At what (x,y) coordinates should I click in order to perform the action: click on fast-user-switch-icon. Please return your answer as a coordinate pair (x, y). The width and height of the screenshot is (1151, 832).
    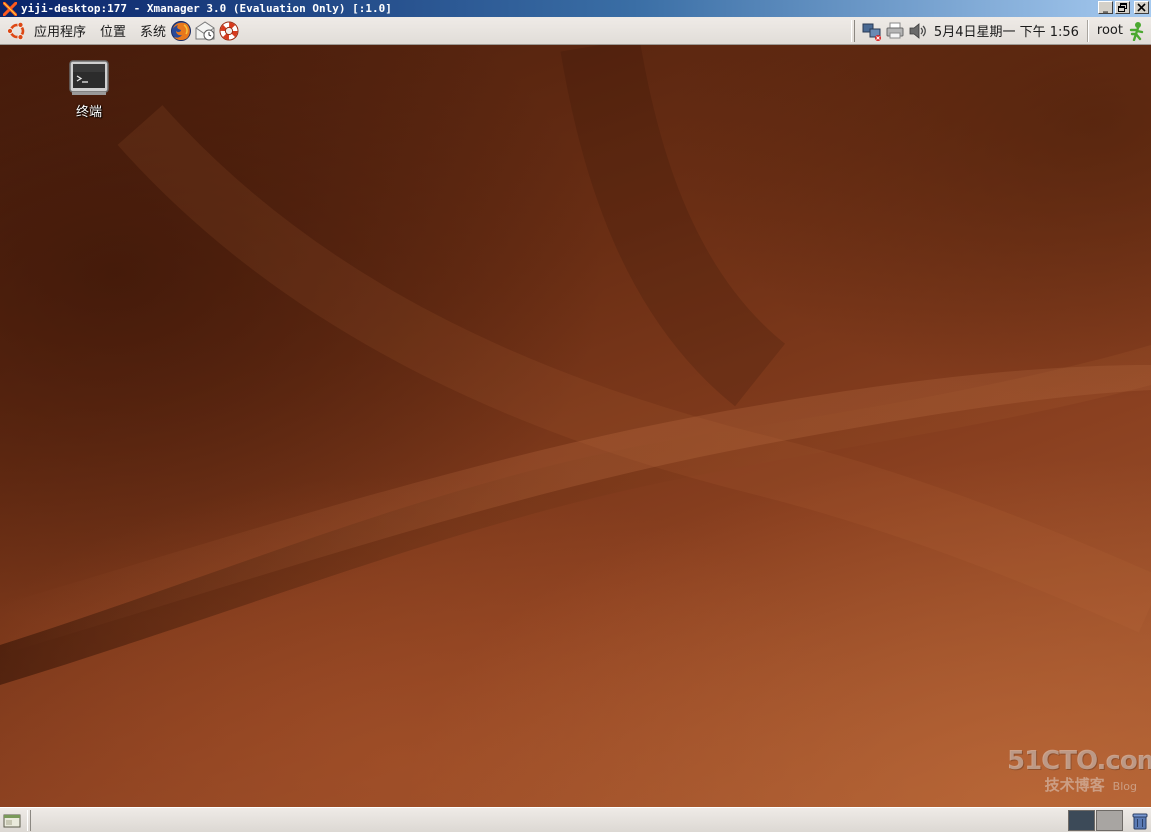
    Looking at the image, I should click on (1136, 31).